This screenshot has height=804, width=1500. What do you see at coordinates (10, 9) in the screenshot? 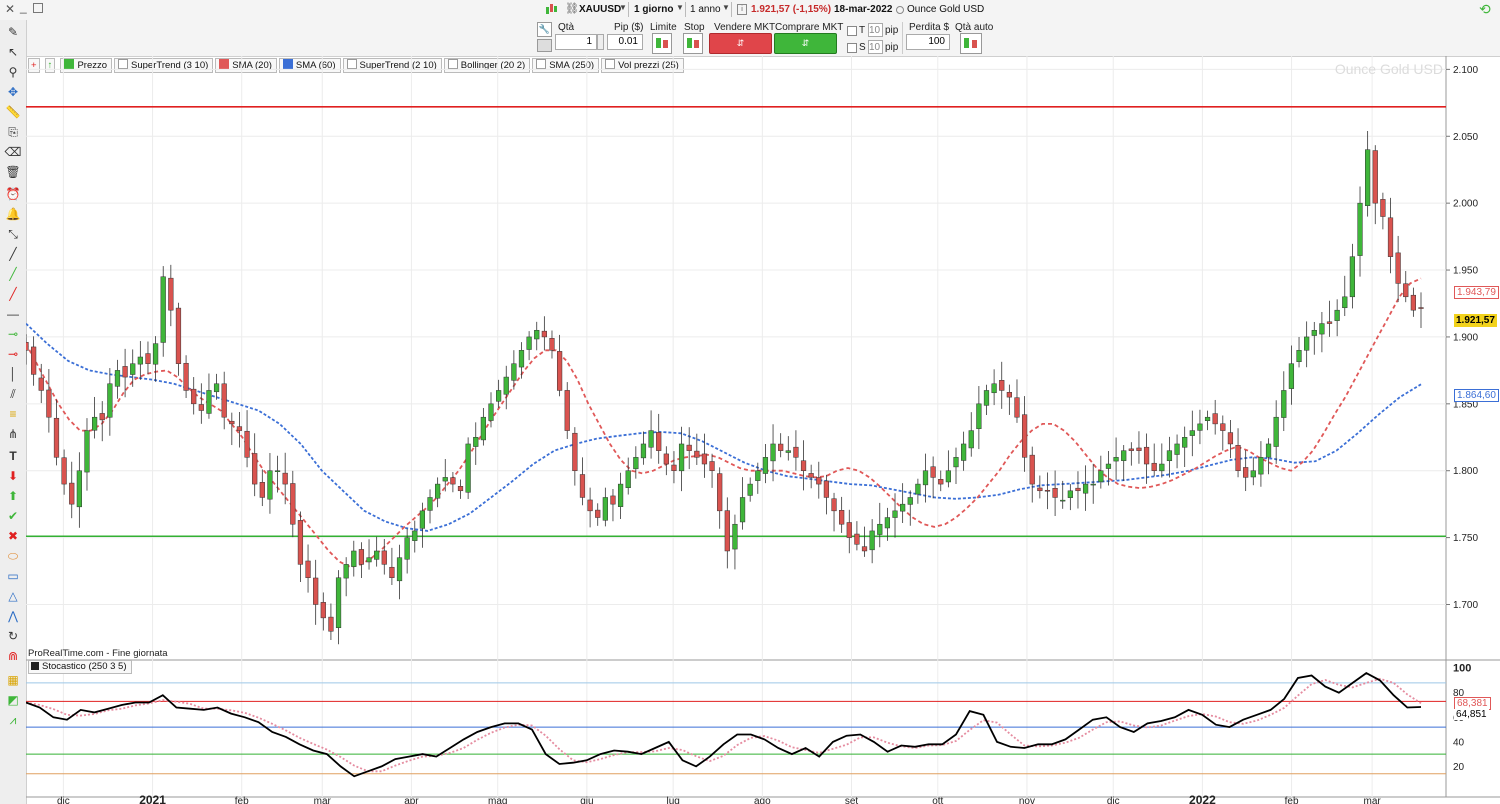
I see `close-icon: ✕` at bounding box center [10, 9].